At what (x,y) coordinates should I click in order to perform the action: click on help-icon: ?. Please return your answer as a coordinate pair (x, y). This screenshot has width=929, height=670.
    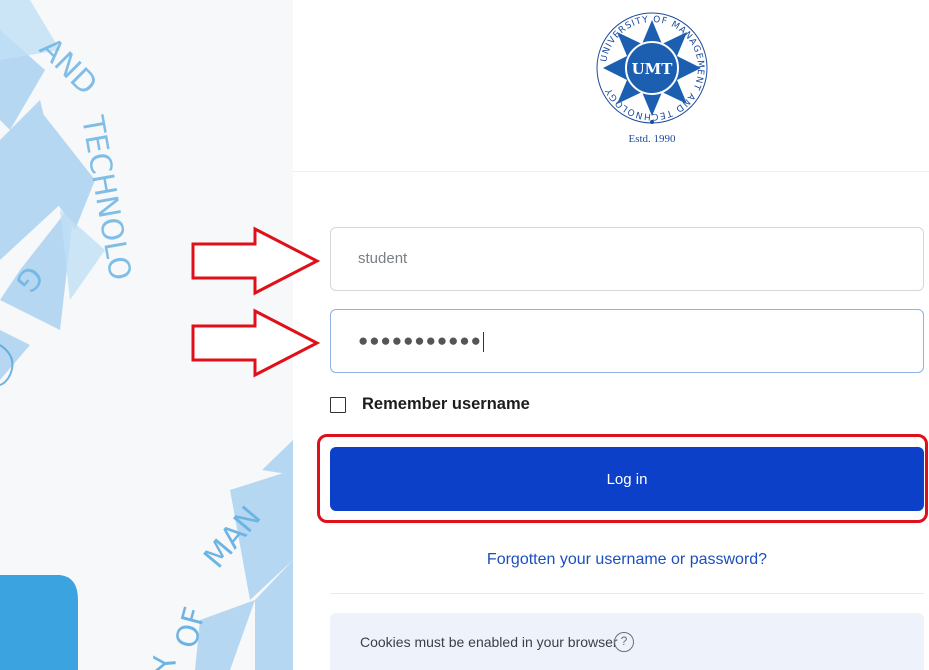
    Looking at the image, I should click on (624, 642).